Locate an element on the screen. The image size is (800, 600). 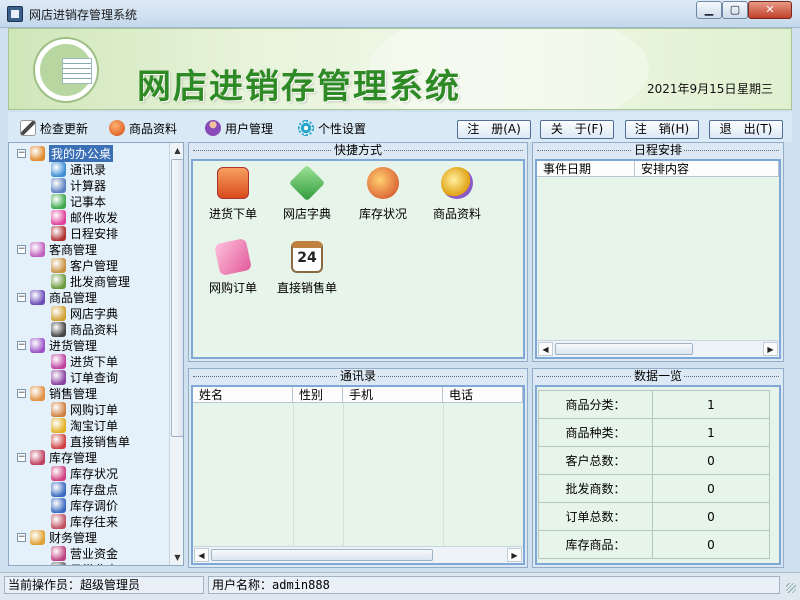
contacts-hscrollbar: ◀ ▶ is located at coordinates (358, 554).